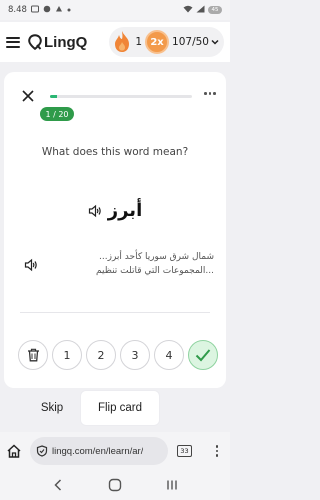  What do you see at coordinates (215, 42) in the screenshot?
I see `chevron-down-icon` at bounding box center [215, 42].